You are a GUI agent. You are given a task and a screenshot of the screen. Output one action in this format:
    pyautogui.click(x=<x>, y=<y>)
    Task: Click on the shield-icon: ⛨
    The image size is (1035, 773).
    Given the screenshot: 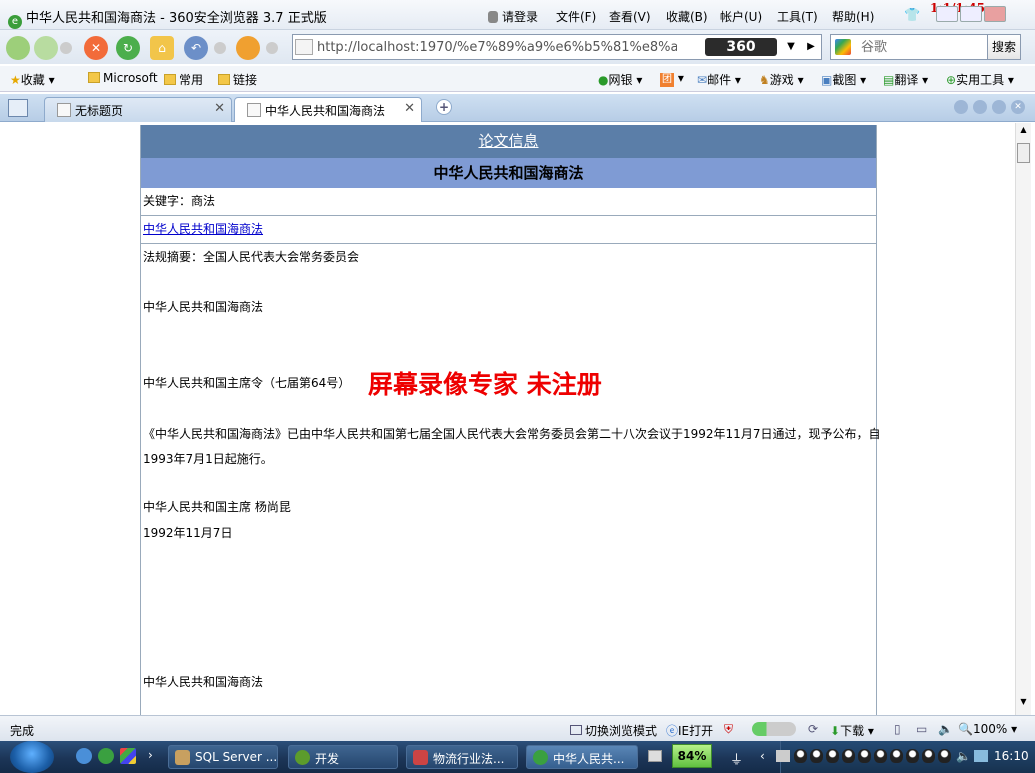 What is the action you would take?
    pyautogui.click(x=728, y=729)
    